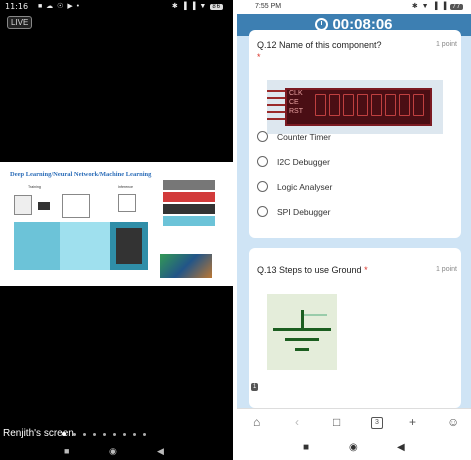  I want to click on battery-icon: 77, so click(456, 7).